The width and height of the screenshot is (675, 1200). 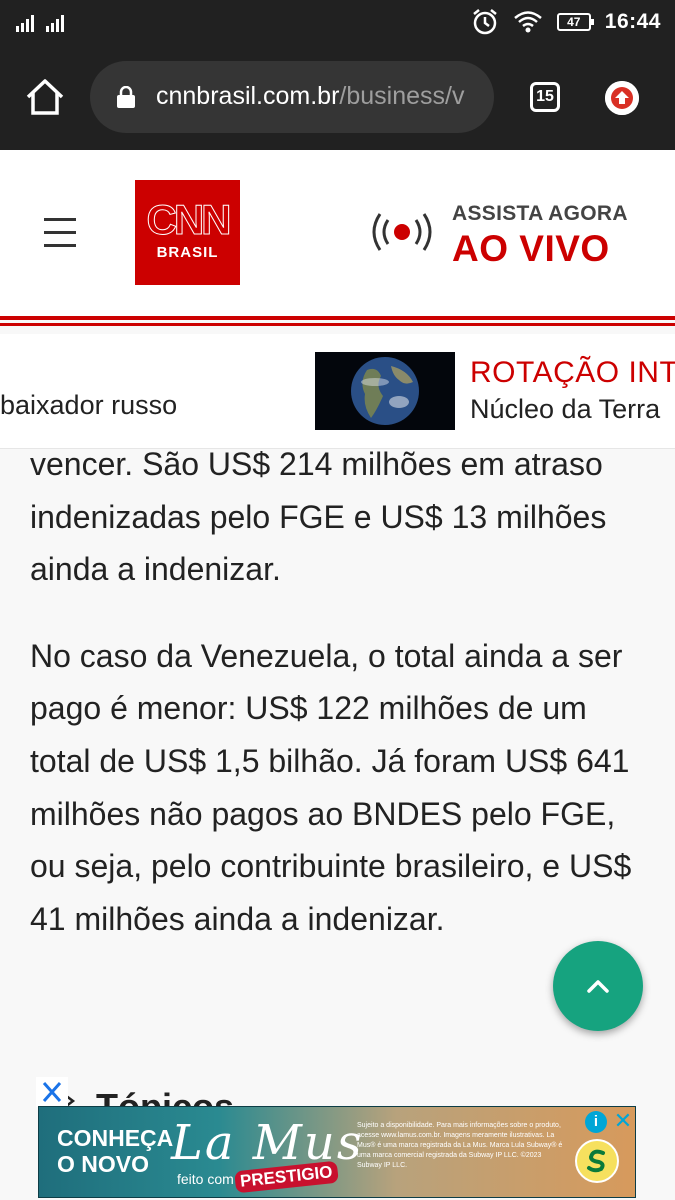 What do you see at coordinates (623, 1121) in the screenshot?
I see `ad-close-icon: ✕` at bounding box center [623, 1121].